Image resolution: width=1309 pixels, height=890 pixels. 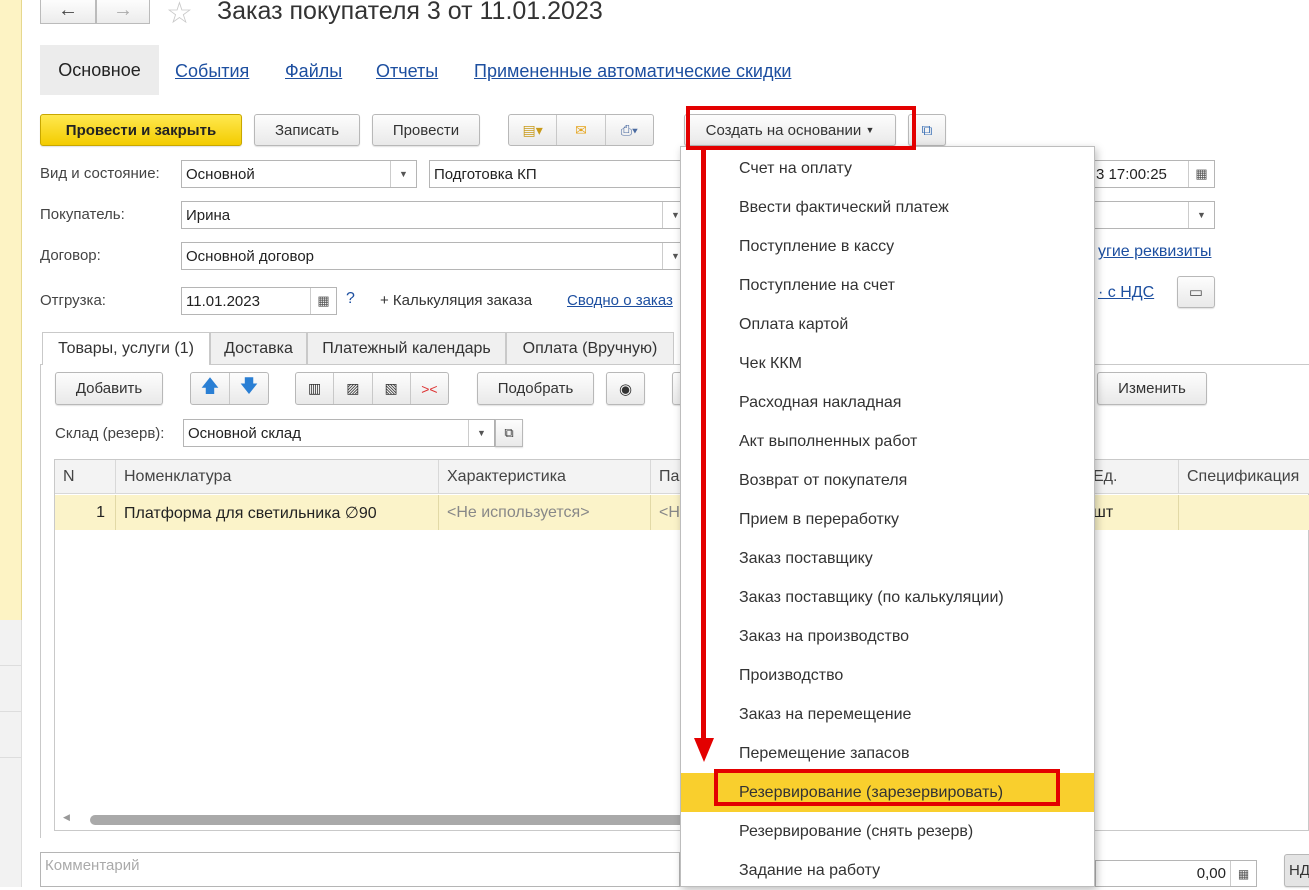 I want to click on buyer-label: Покупатель:, so click(x=82, y=214).